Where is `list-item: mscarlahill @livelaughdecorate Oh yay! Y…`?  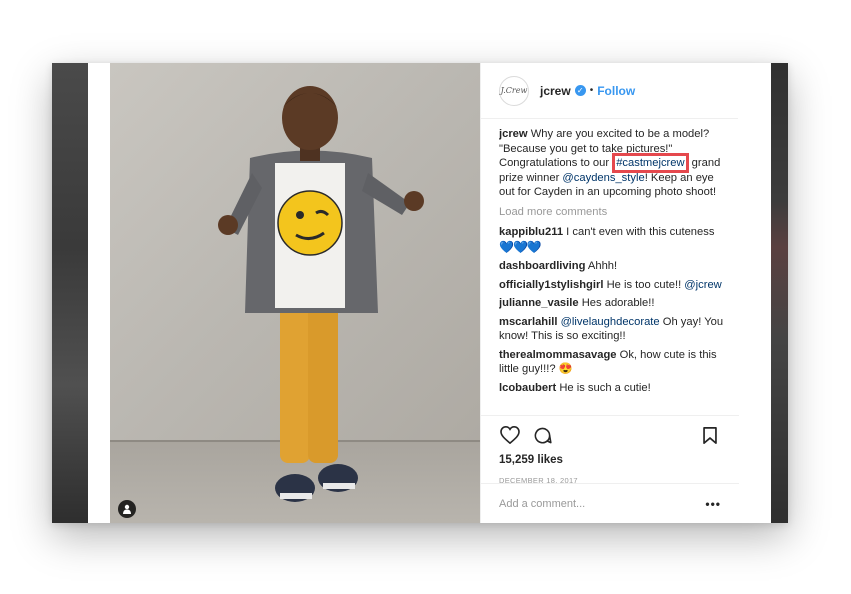 list-item: mscarlahill @livelaughdecorate Oh yay! Y… is located at coordinates (613, 329).